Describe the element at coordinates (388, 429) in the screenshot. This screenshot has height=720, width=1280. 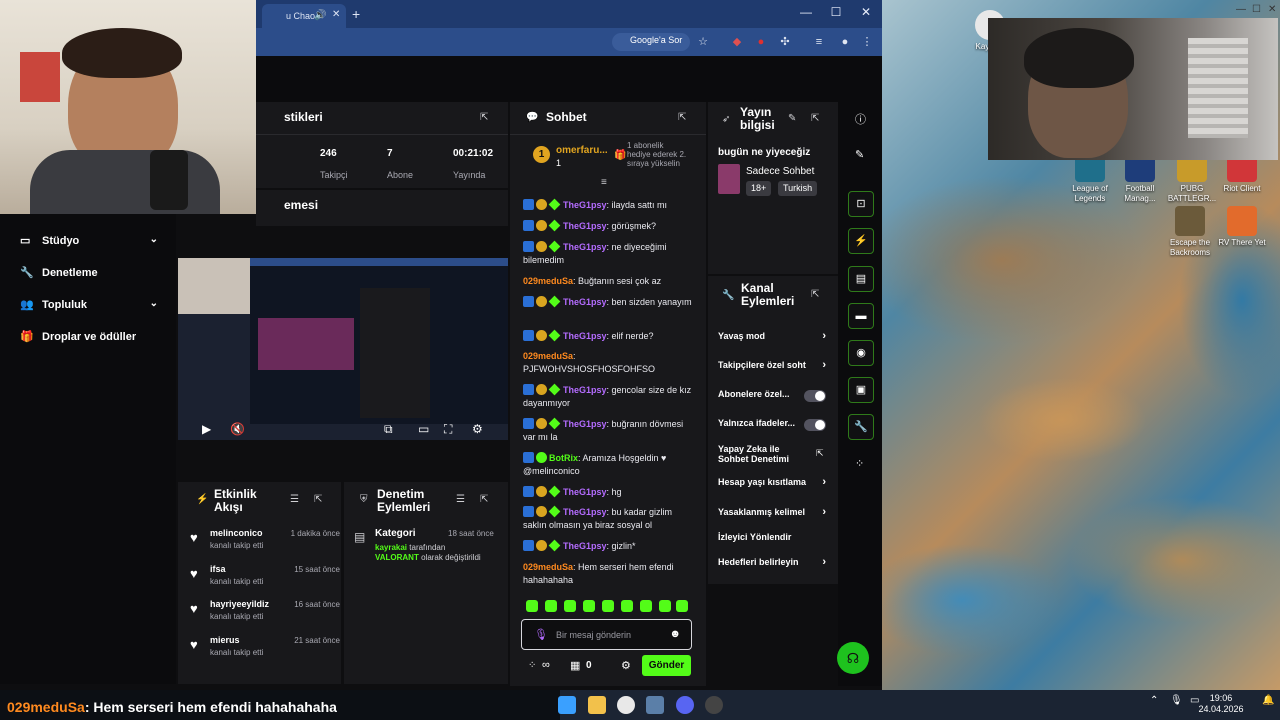
I see `pip-icon: ⧉` at that location.